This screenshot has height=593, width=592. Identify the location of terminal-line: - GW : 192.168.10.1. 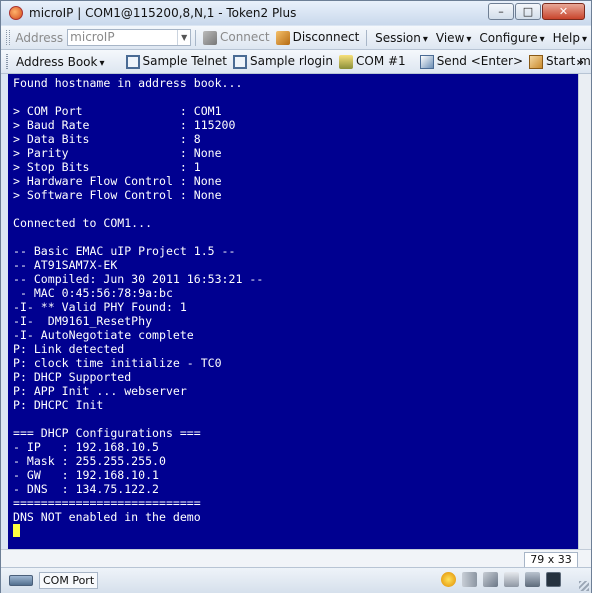
(86, 475).